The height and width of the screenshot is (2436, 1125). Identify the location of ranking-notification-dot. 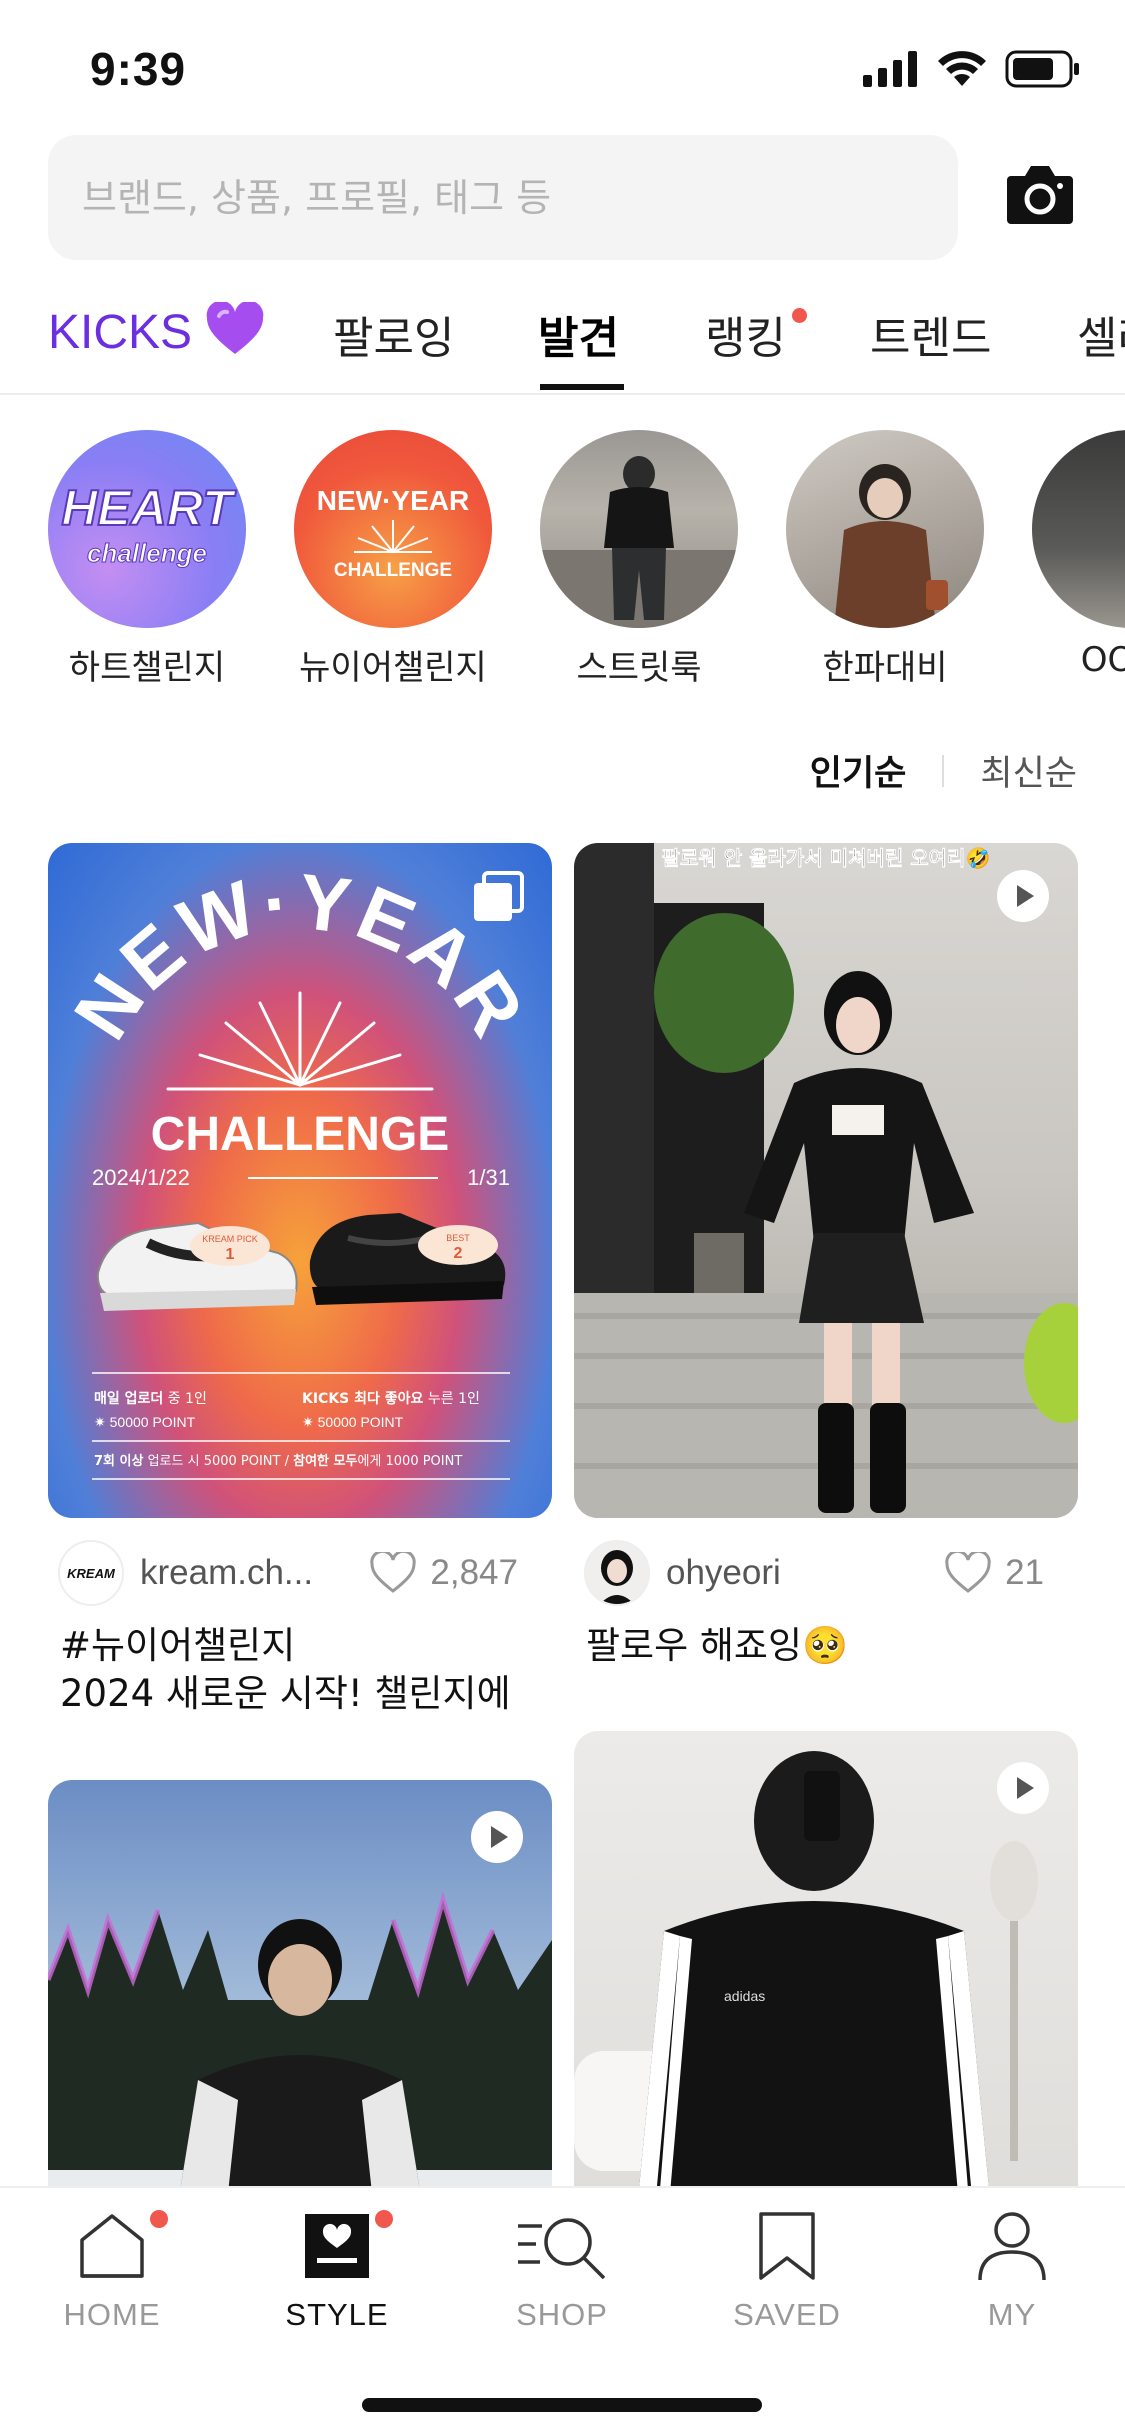
(799, 315).